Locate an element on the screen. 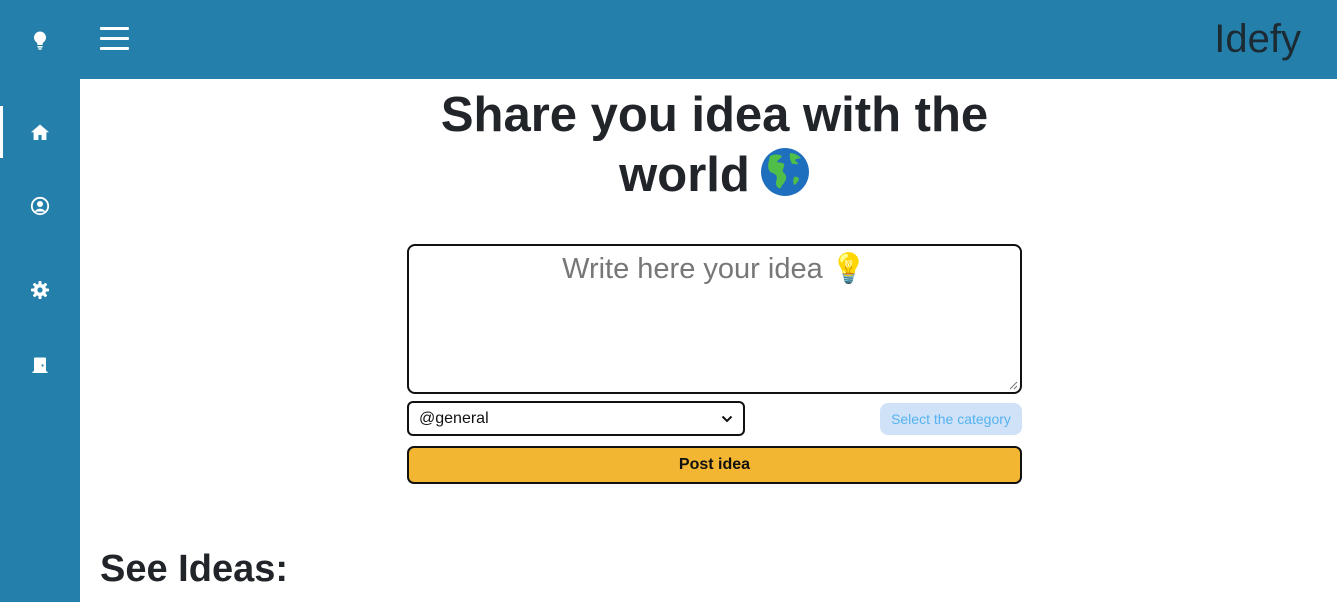 This screenshot has height=602, width=1337. page-title: Share you idea with the world is located at coordinates (714, 148).